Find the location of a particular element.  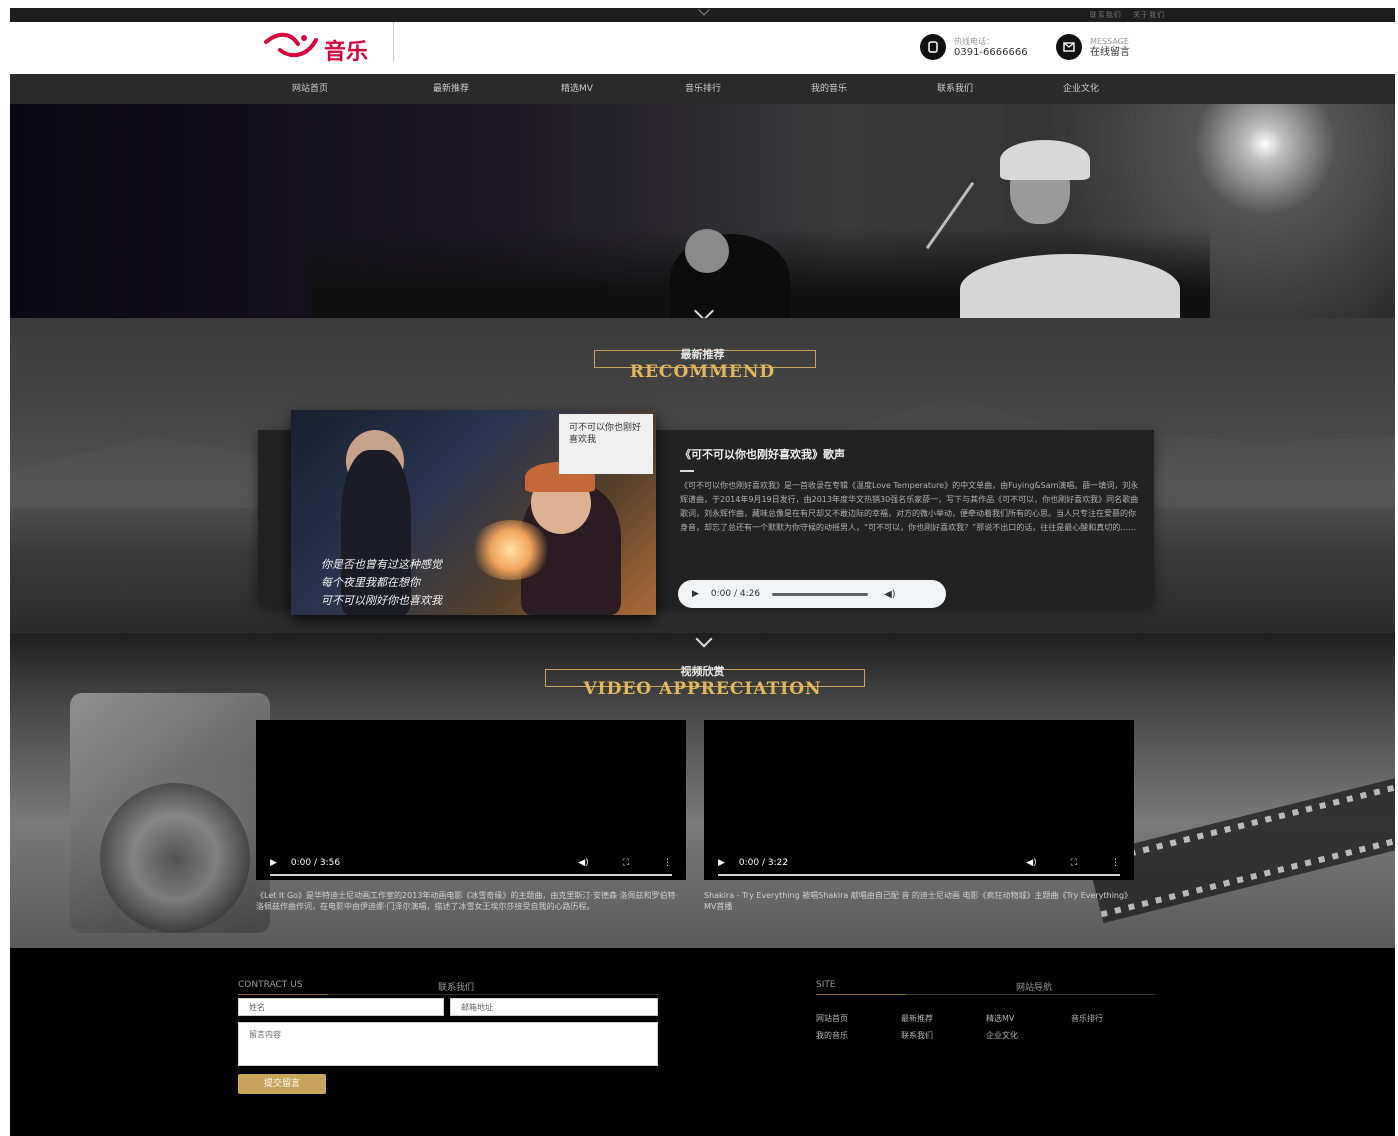

logo-heart-icon is located at coordinates (291, 45).